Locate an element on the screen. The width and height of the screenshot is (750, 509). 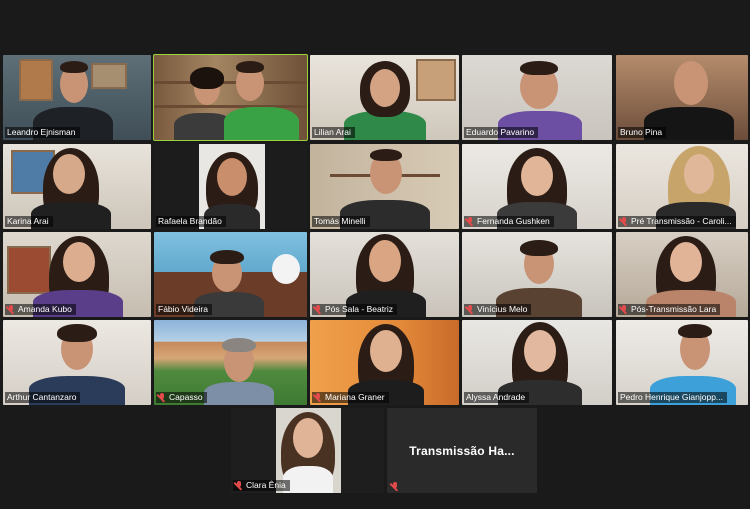
participant-nameplate is located at coordinates (396, 486).